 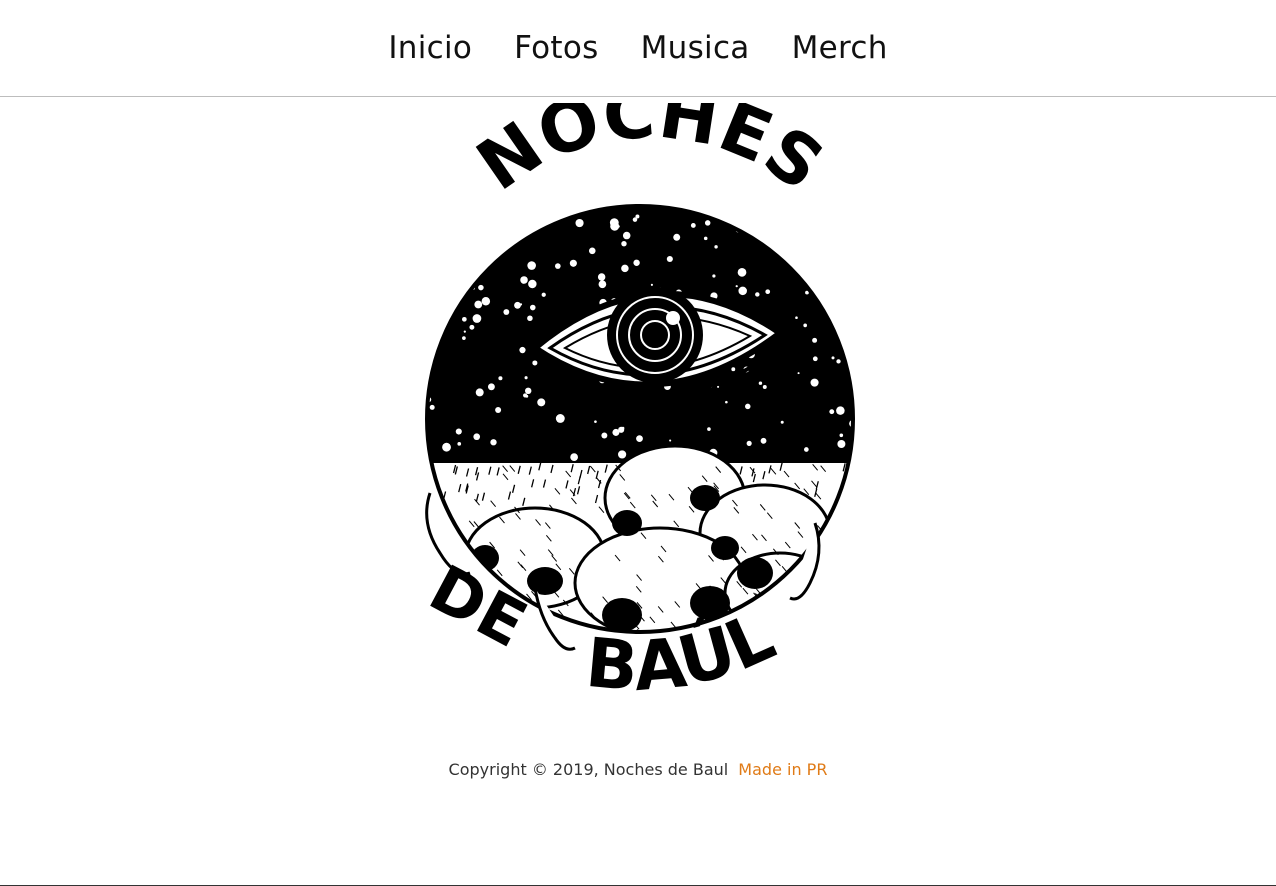 What do you see at coordinates (695, 48) in the screenshot?
I see `nav-musica-link: Musica` at bounding box center [695, 48].